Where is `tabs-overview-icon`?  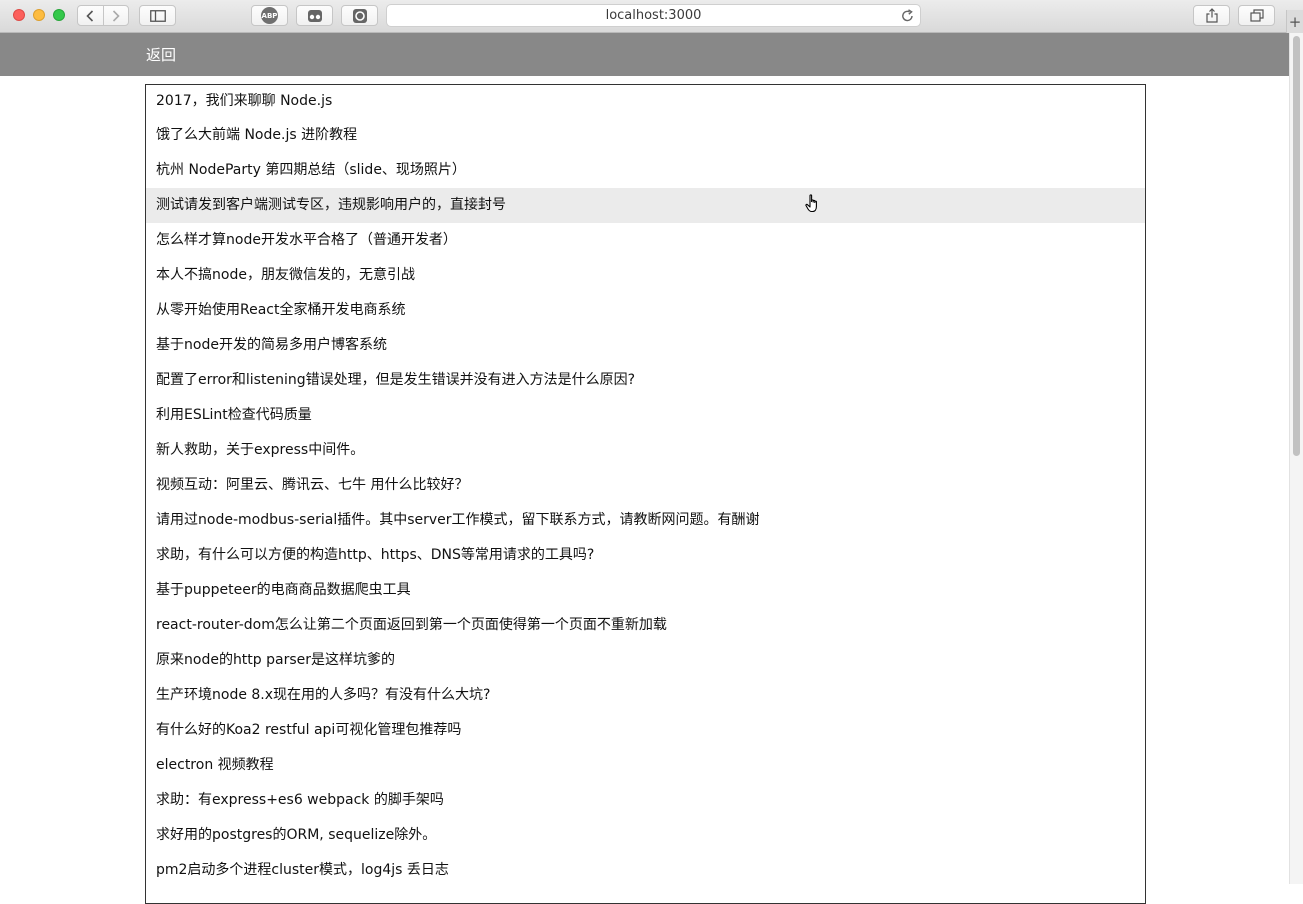
tabs-overview-icon is located at coordinates (1256, 15).